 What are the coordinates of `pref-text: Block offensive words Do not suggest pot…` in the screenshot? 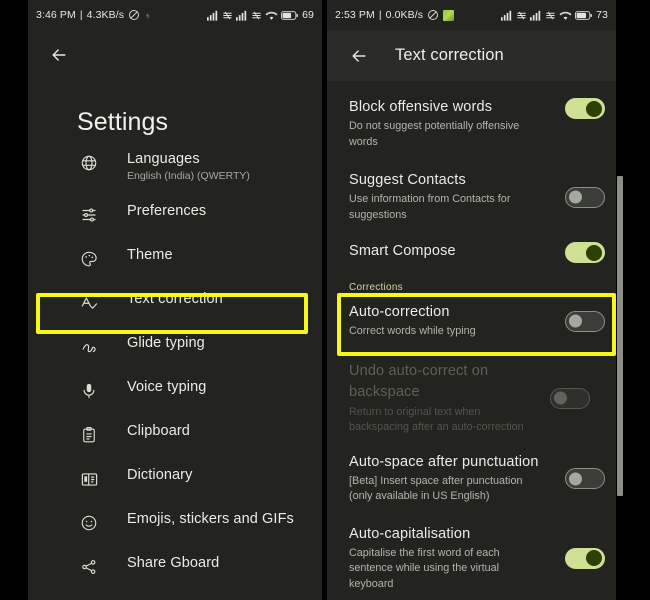 It's located at (451, 124).